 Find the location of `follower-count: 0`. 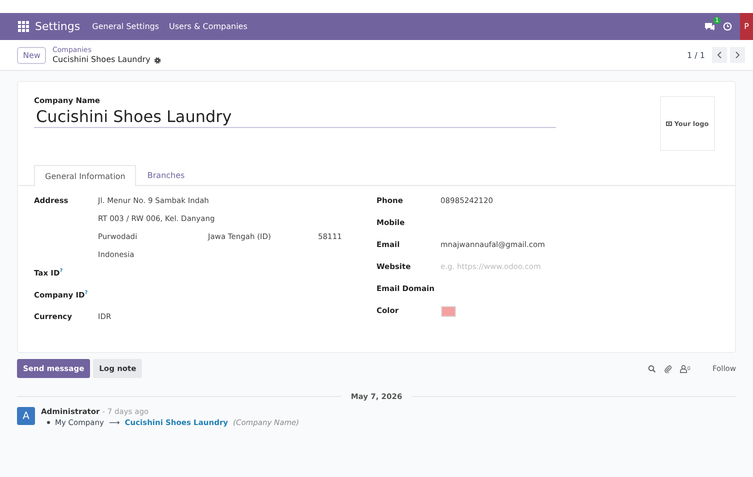

follower-count: 0 is located at coordinates (688, 369).